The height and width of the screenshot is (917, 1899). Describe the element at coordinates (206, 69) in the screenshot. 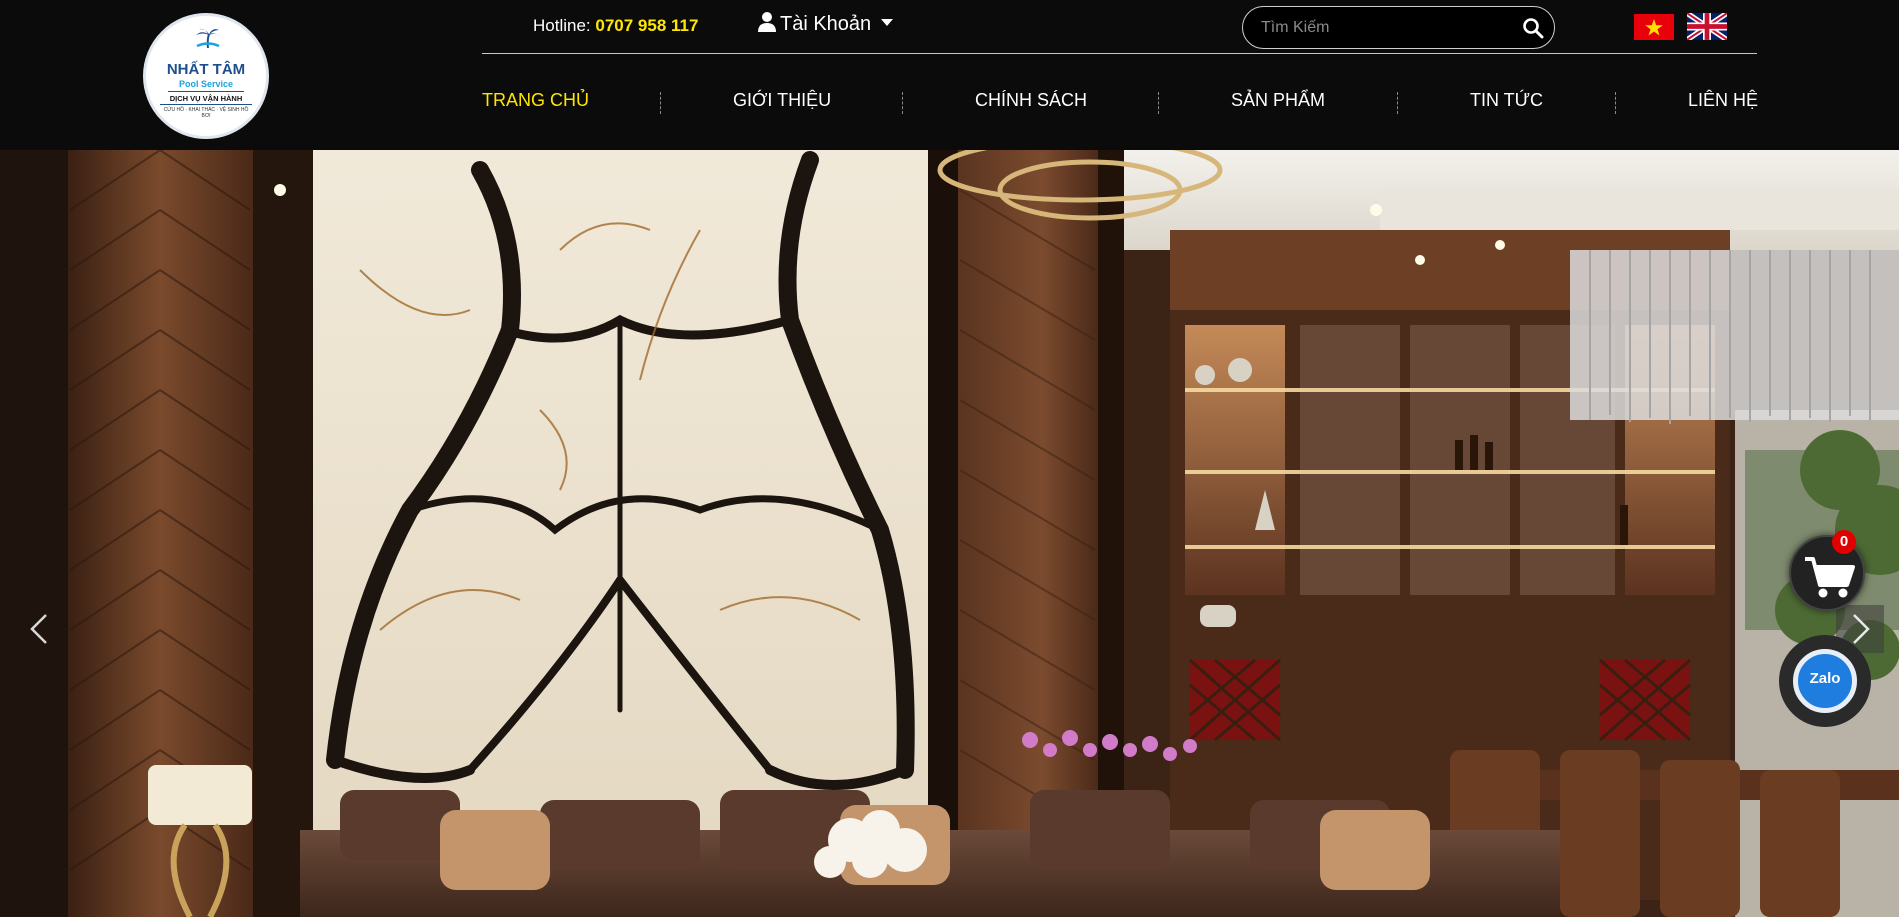

I see `brand-name: NHẤT TÂM` at that location.